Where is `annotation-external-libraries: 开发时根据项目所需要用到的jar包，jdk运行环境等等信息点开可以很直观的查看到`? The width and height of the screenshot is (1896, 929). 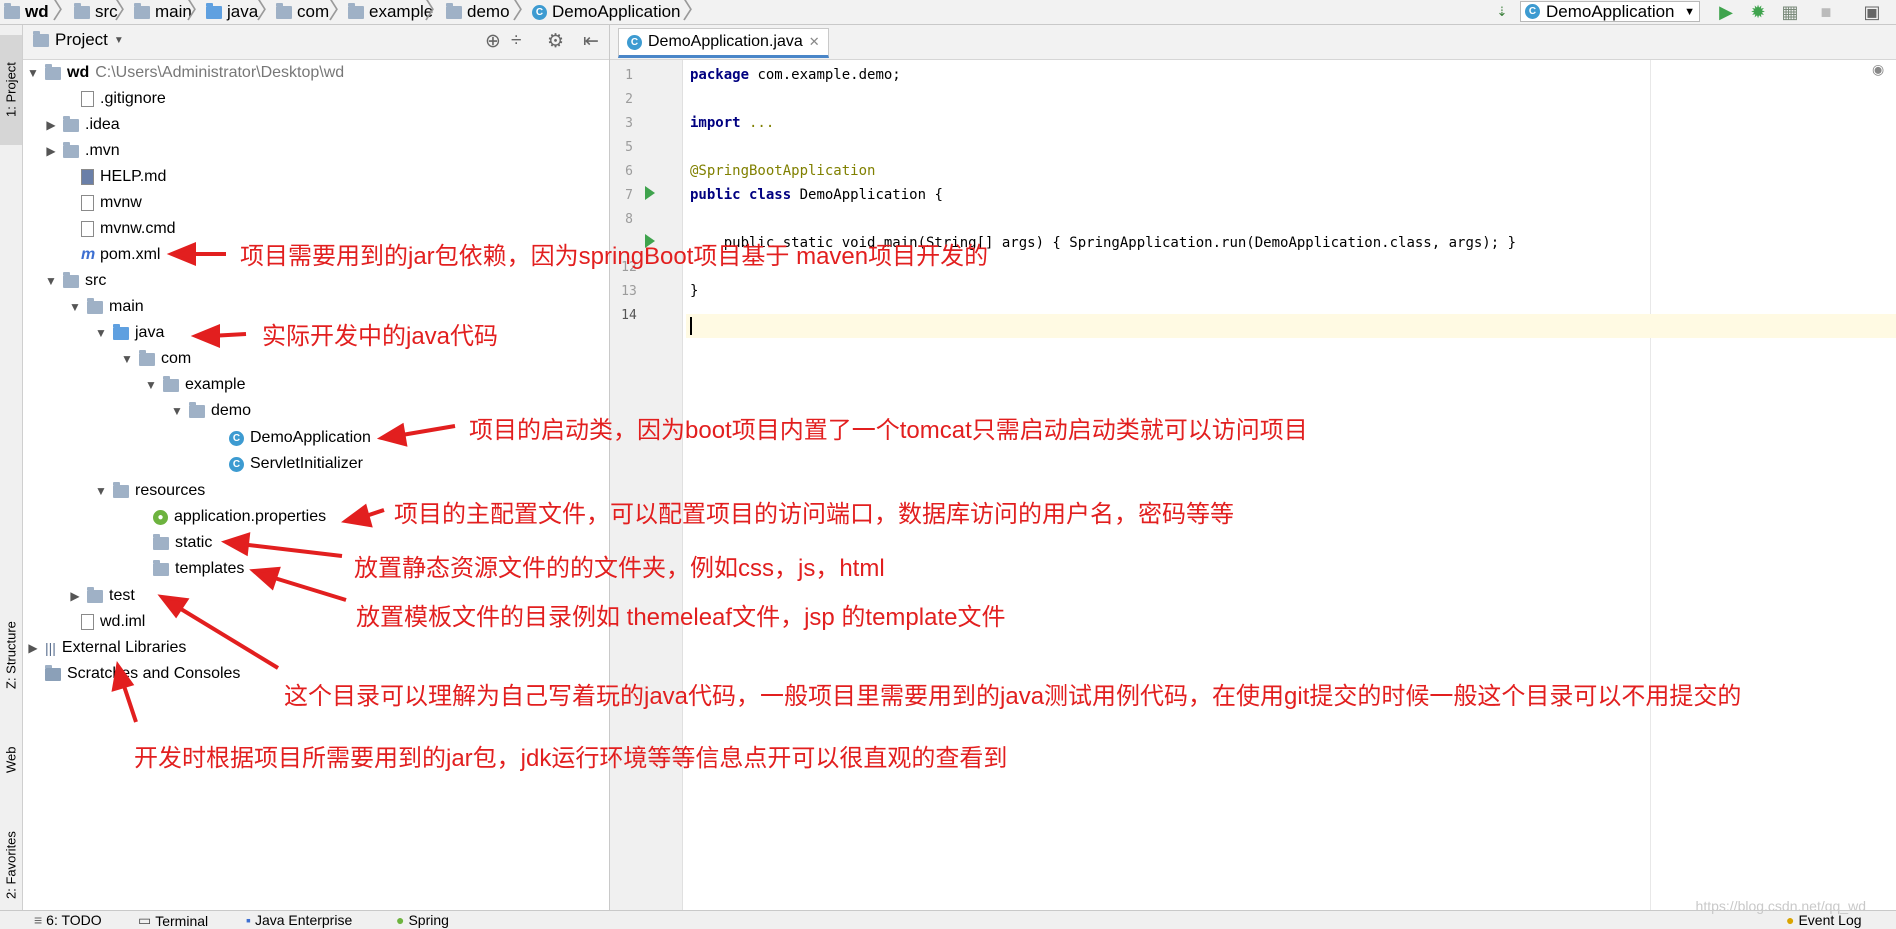
annotation-external-libraries: 开发时根据项目所需要用到的jar包，jdk运行环境等等信息点开可以很直观的查看到 is located at coordinates (571, 758).